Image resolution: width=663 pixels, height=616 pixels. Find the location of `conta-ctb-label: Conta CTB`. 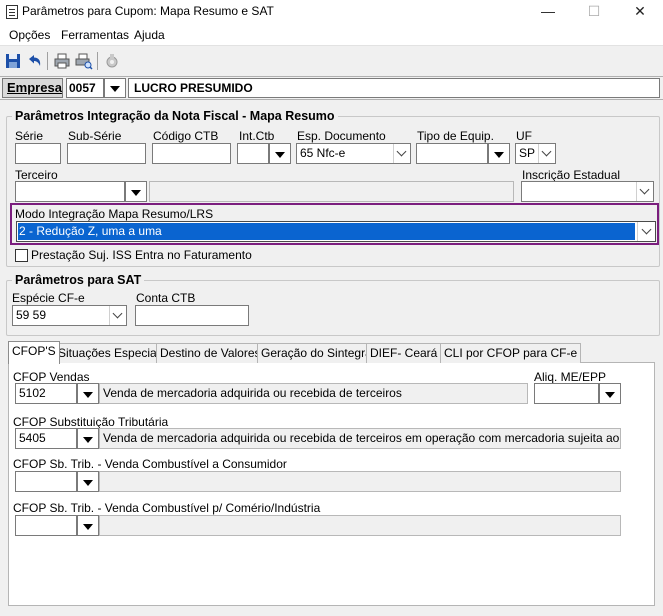

conta-ctb-label: Conta CTB is located at coordinates (166, 298).